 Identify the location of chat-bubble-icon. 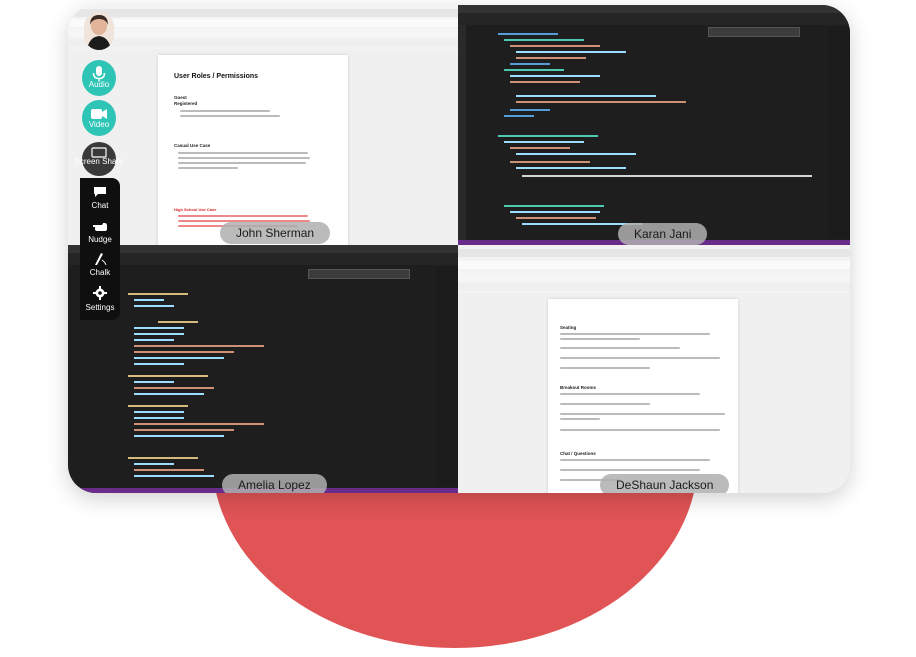
(100, 192).